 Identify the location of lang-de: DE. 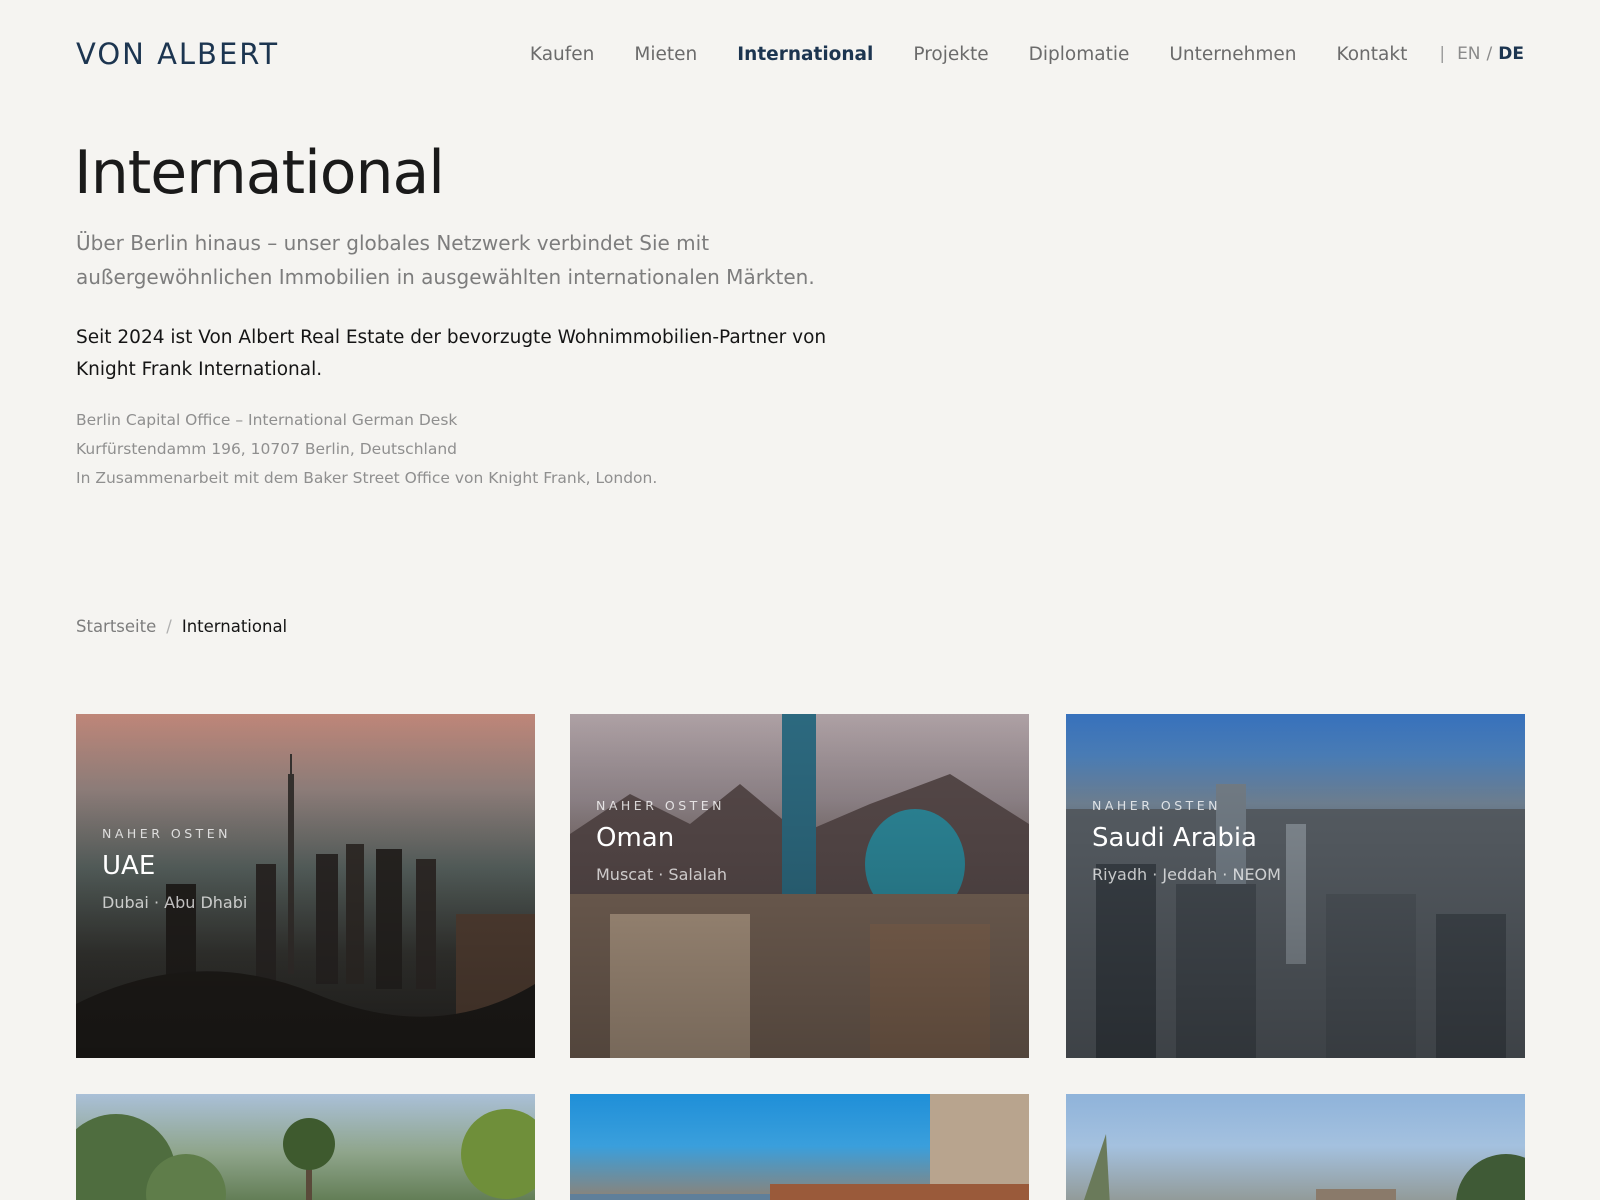
(1511, 54).